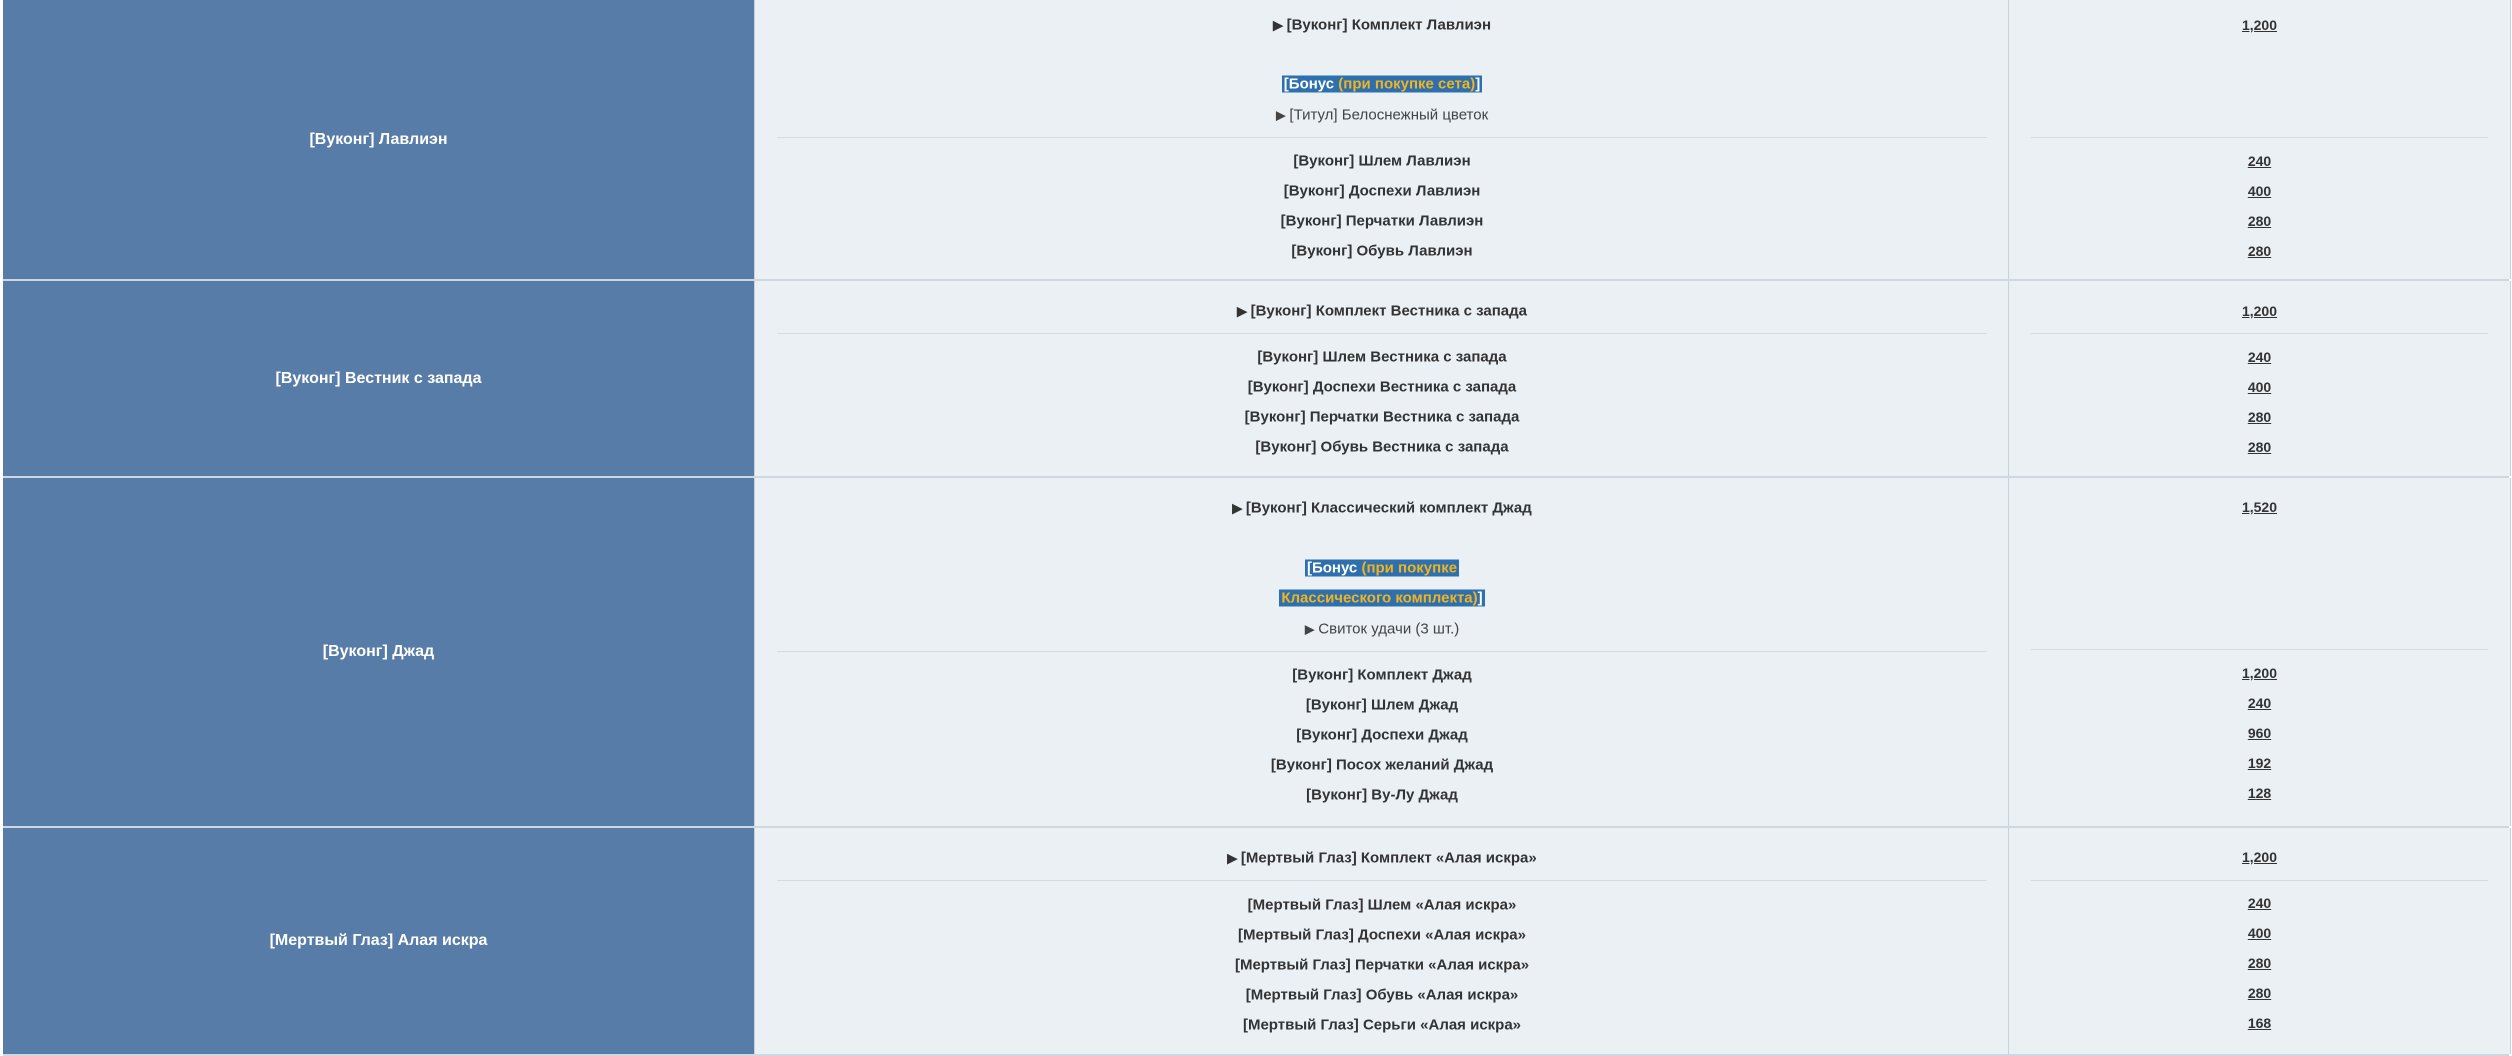  I want to click on item-label: [Мертвый Глаз] Обувь «Алая искра», so click(1382, 995).